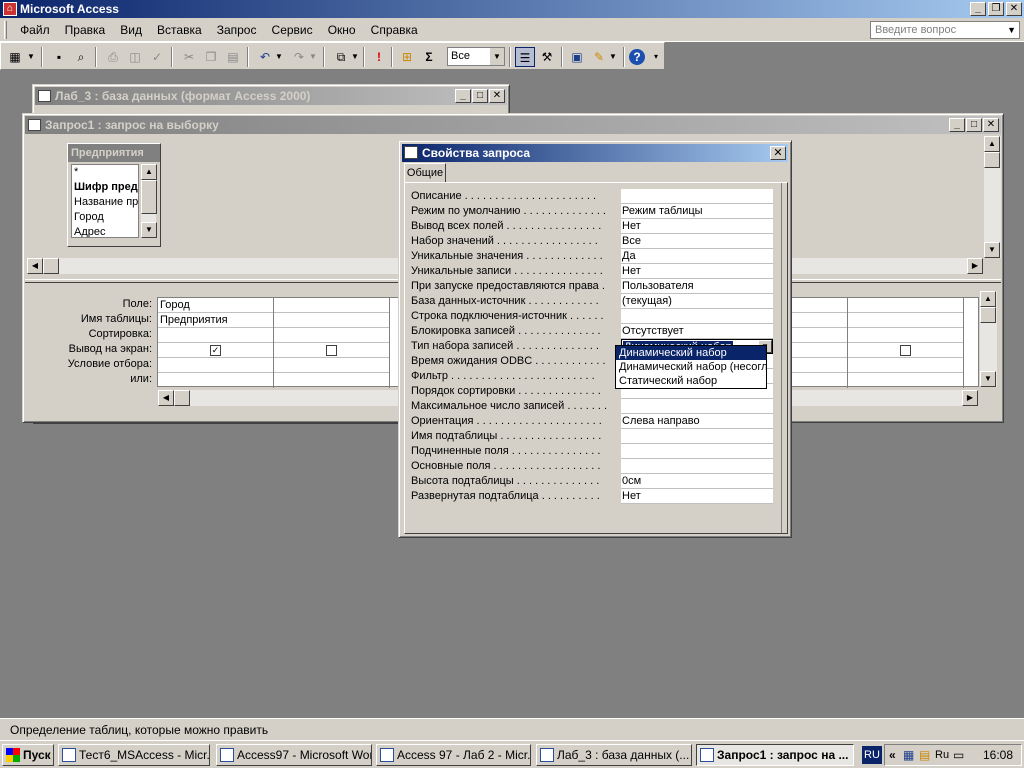  What do you see at coordinates (237, 30) in the screenshot?
I see `menu-query: Запрос` at bounding box center [237, 30].